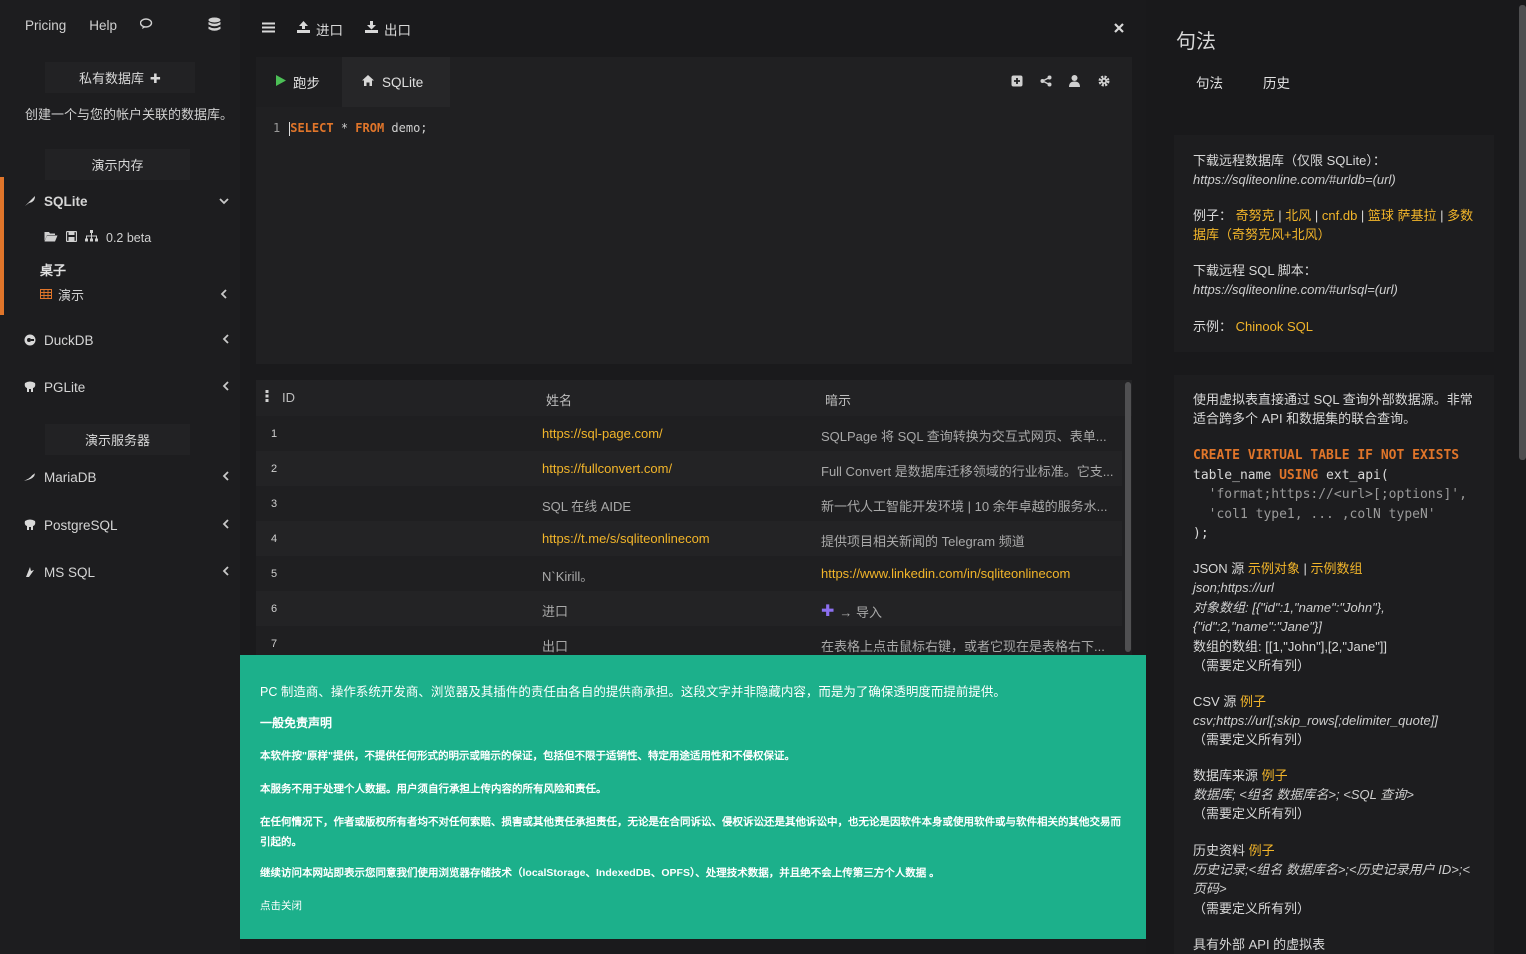 The width and height of the screenshot is (1526, 954). Describe the element at coordinates (1119, 28) in the screenshot. I see `close-icon` at that location.